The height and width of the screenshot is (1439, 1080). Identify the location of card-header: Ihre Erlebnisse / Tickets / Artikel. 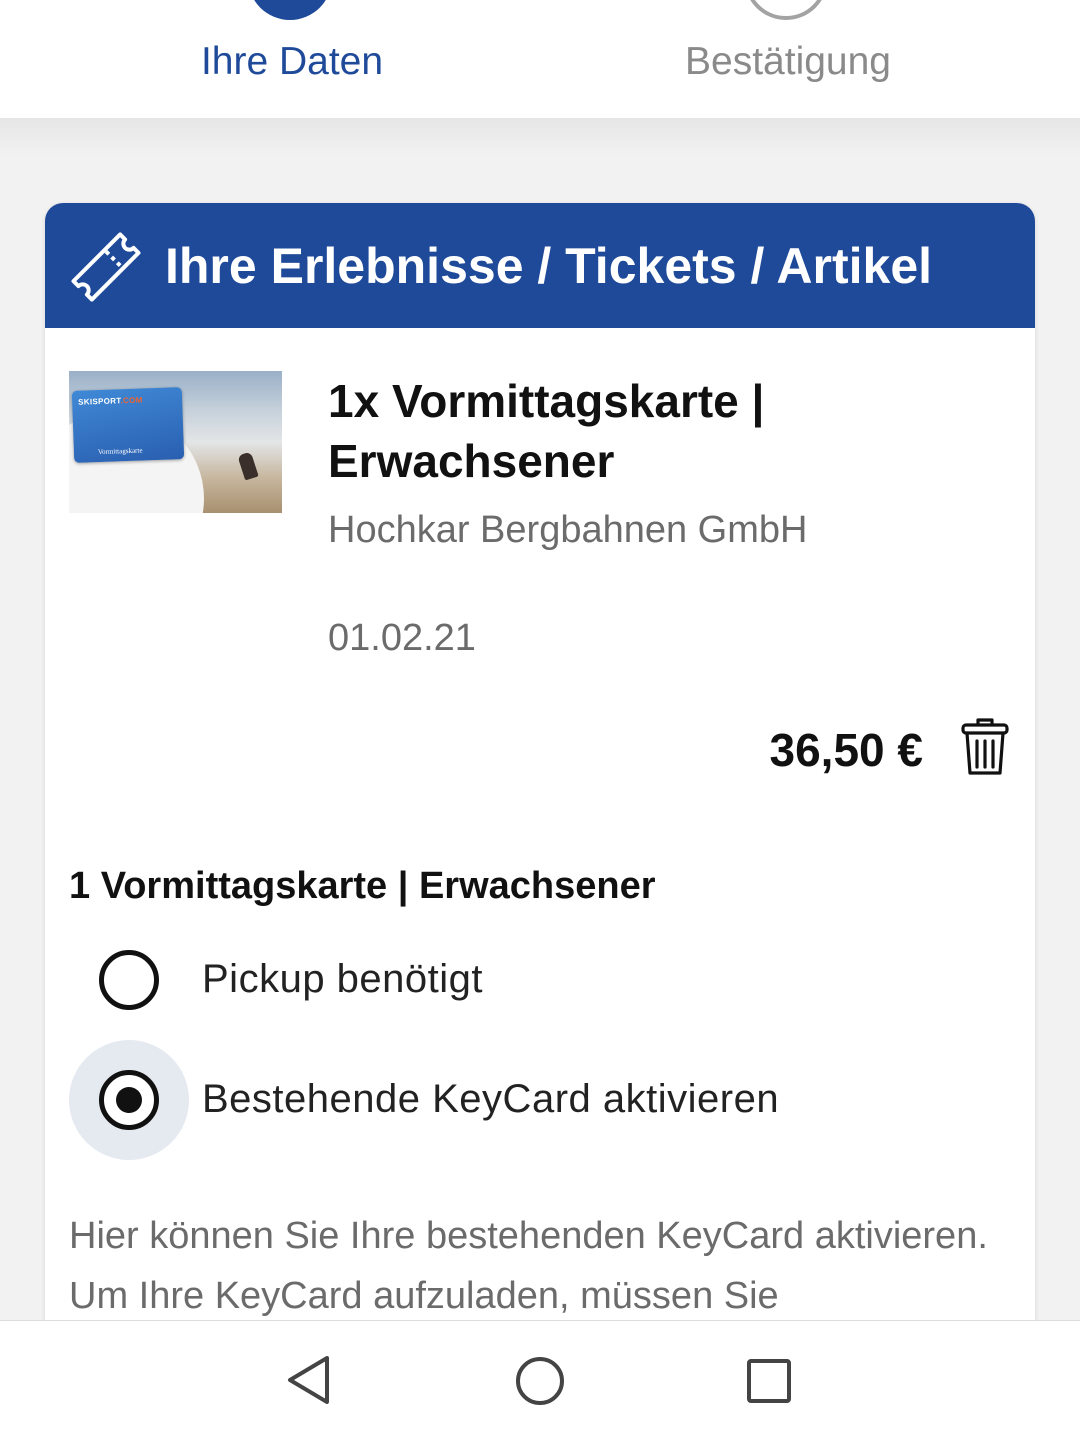
(540, 265).